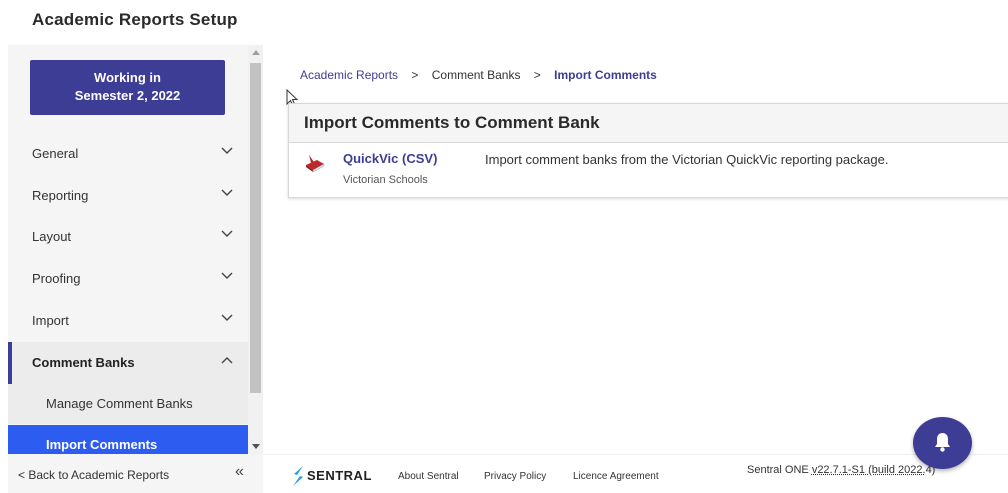  I want to click on sidebar-item-label: Import, so click(50, 320).